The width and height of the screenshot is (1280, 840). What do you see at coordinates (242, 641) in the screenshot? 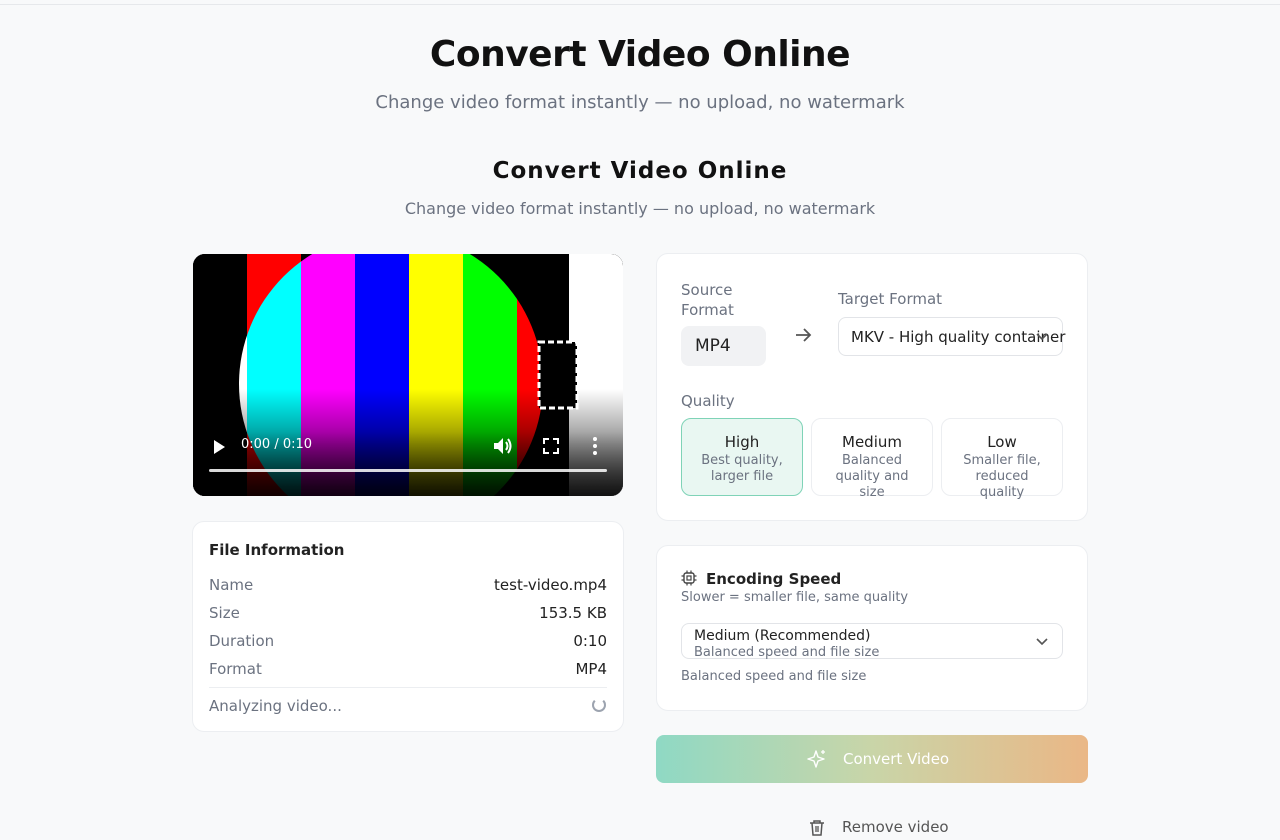
I see `file-info-key: Duration` at bounding box center [242, 641].